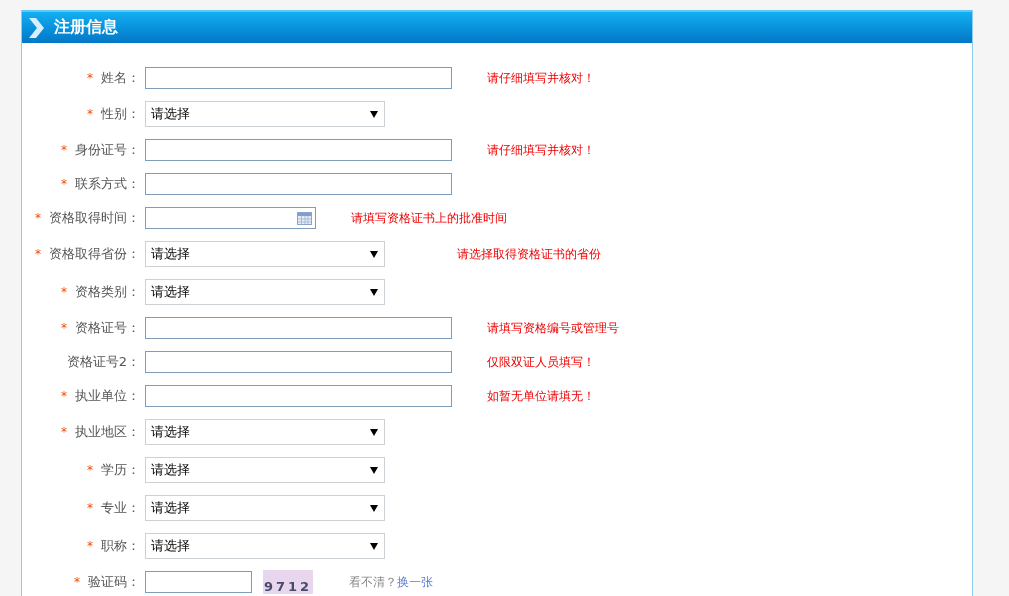 The height and width of the screenshot is (596, 1009). Describe the element at coordinates (107, 184) in the screenshot. I see `field-label: 联系方式：` at that location.